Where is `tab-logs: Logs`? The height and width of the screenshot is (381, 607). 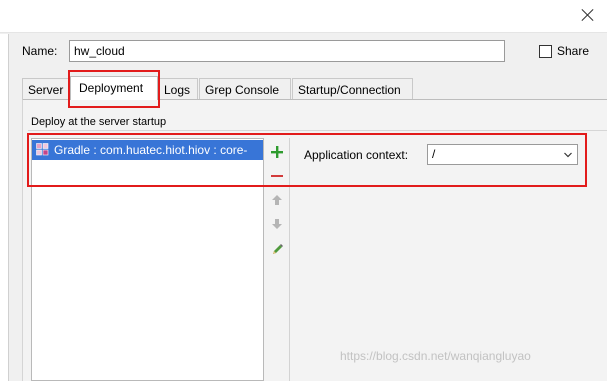
tab-logs: Logs is located at coordinates (178, 89).